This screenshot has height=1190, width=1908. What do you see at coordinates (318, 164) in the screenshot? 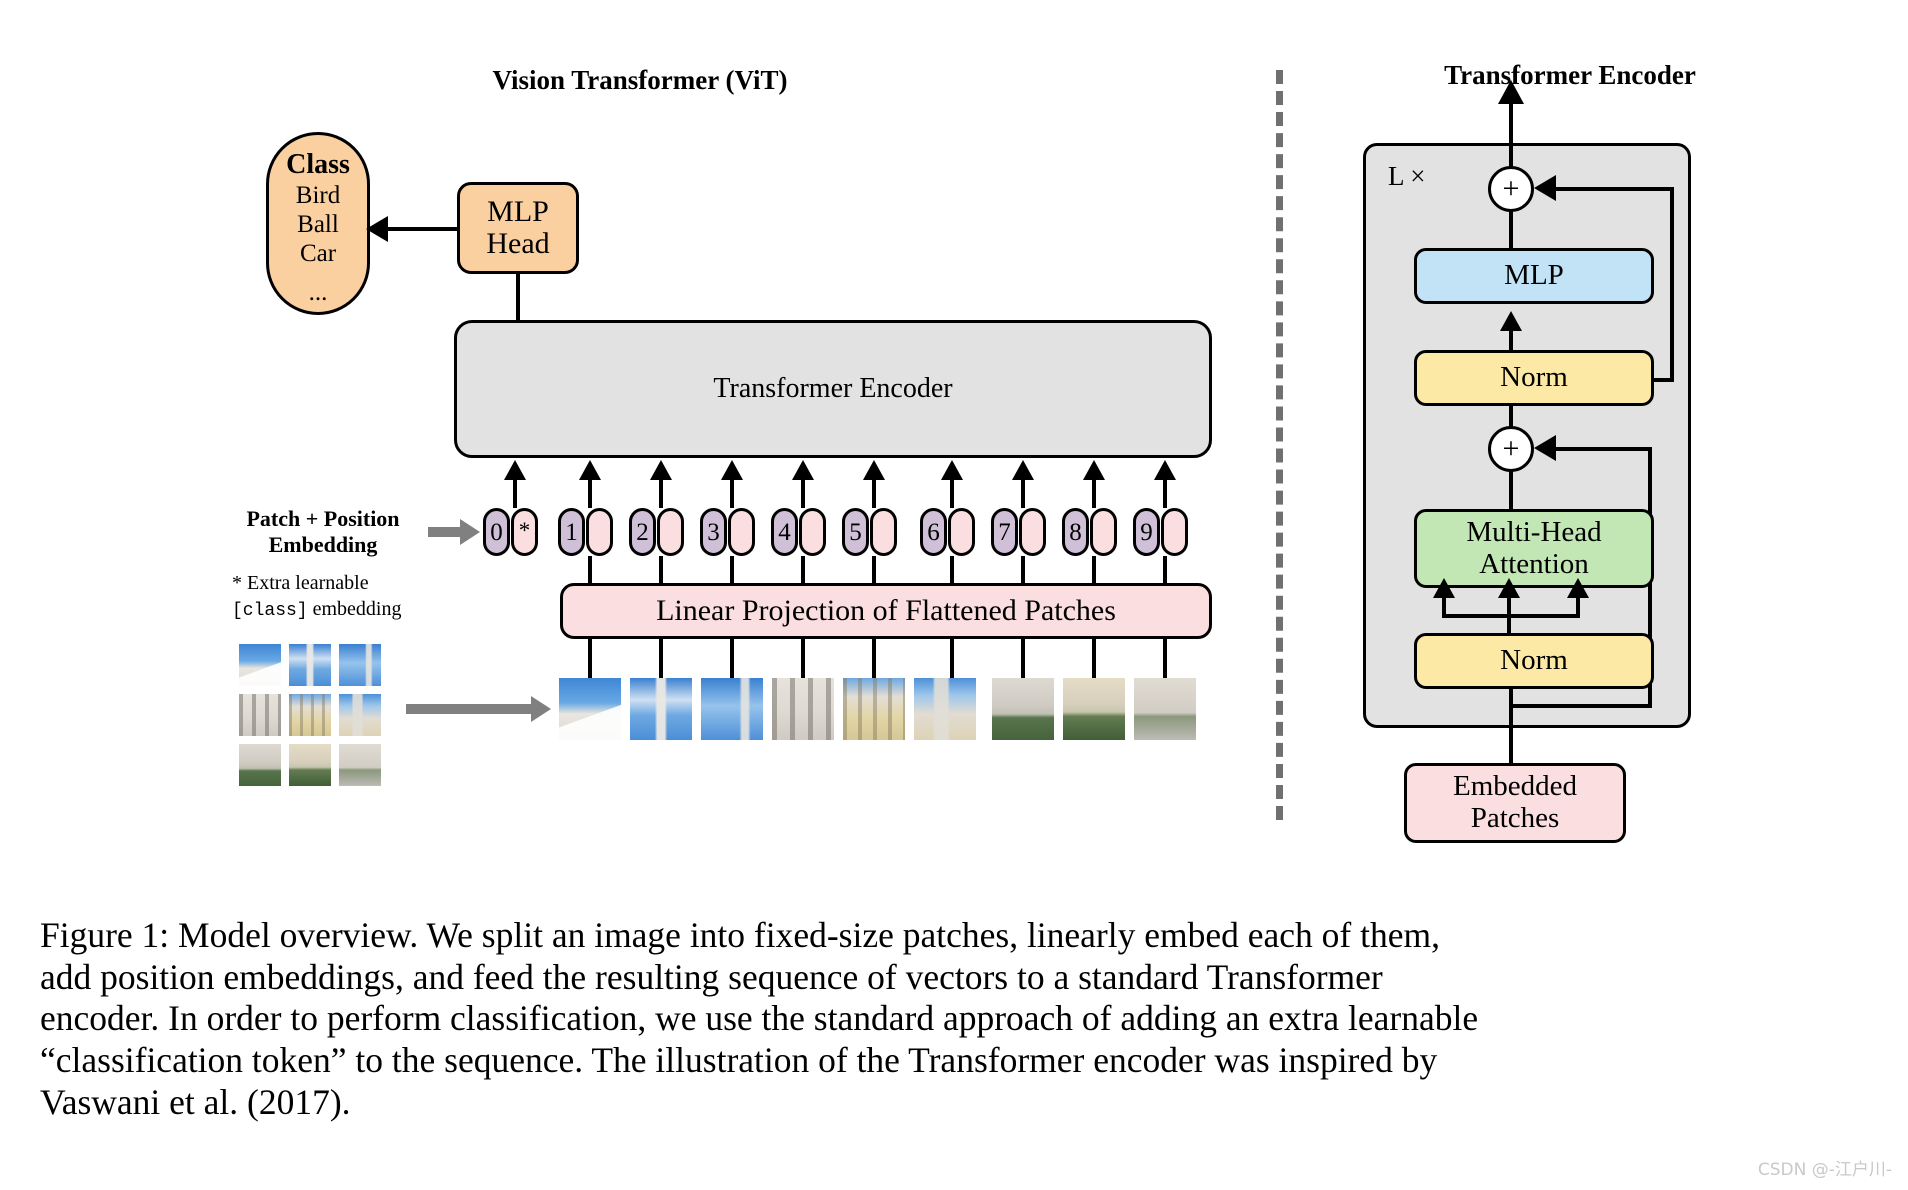
I see `class-title: Class` at bounding box center [318, 164].